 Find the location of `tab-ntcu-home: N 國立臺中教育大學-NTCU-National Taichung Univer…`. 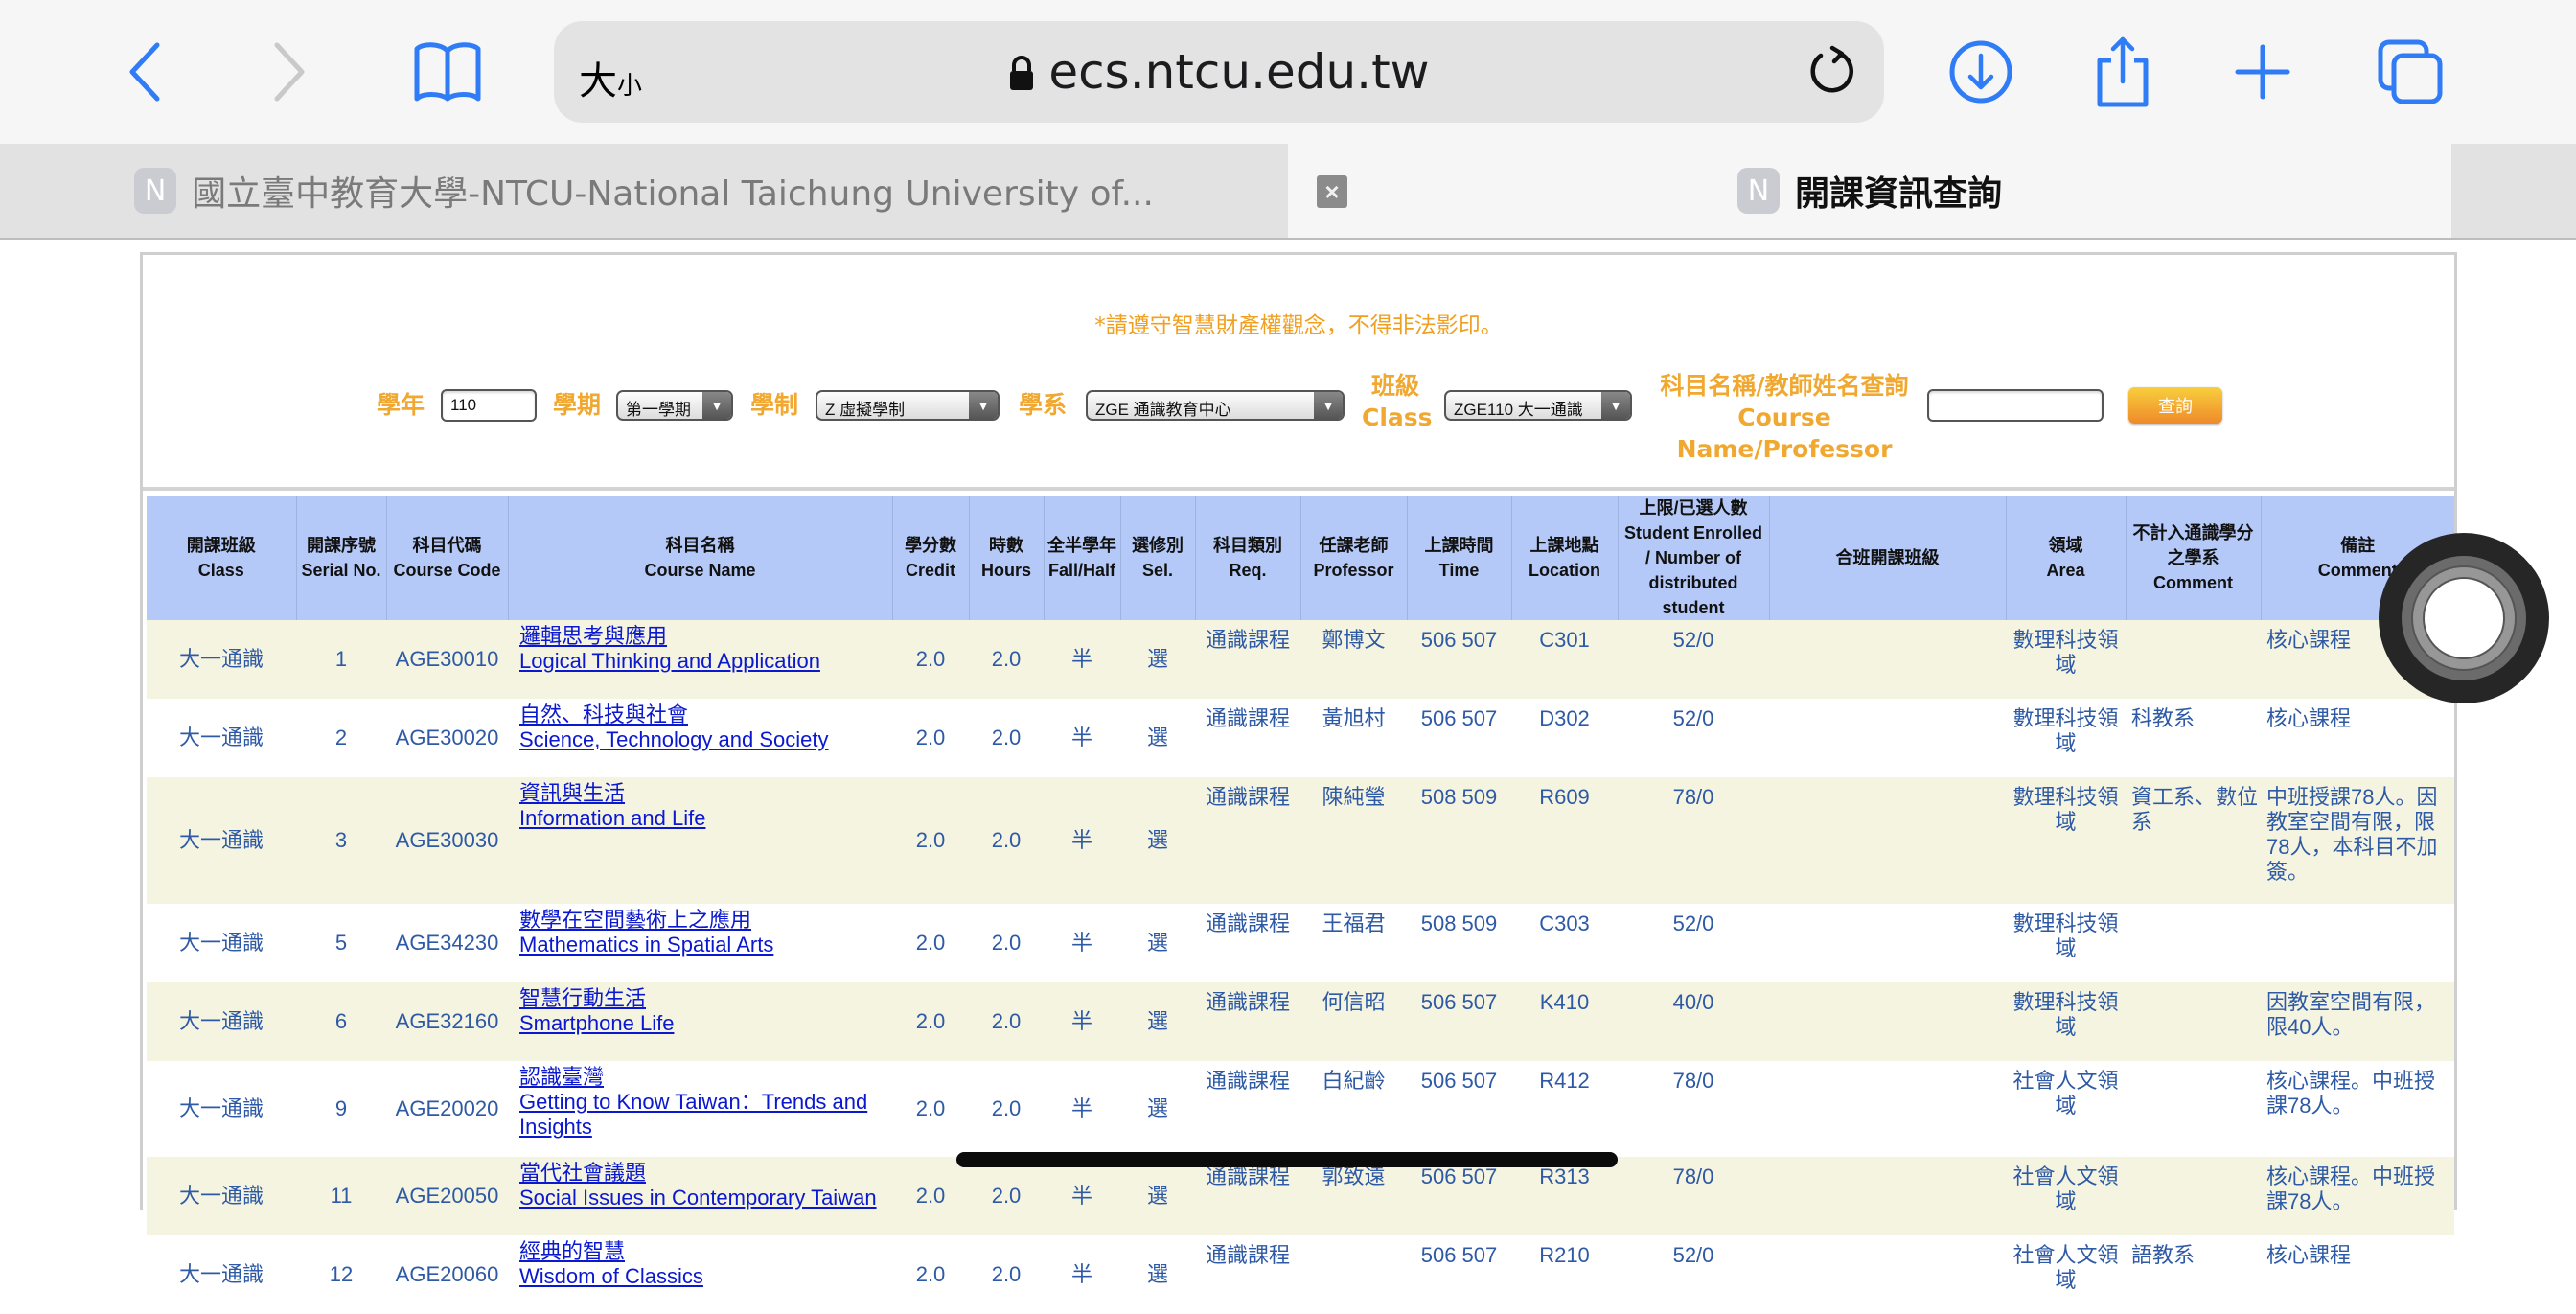

tab-ntcu-home: N 國立臺中教育大學-NTCU-National Taichung Univer… is located at coordinates (644, 191).